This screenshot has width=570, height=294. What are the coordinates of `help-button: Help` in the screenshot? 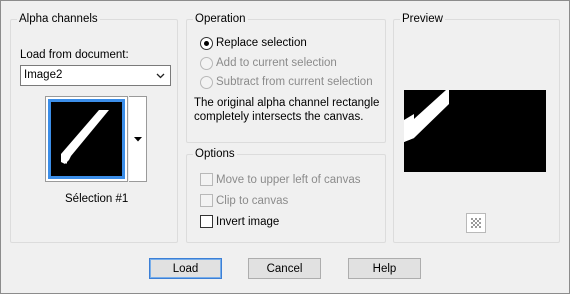 It's located at (384, 268).